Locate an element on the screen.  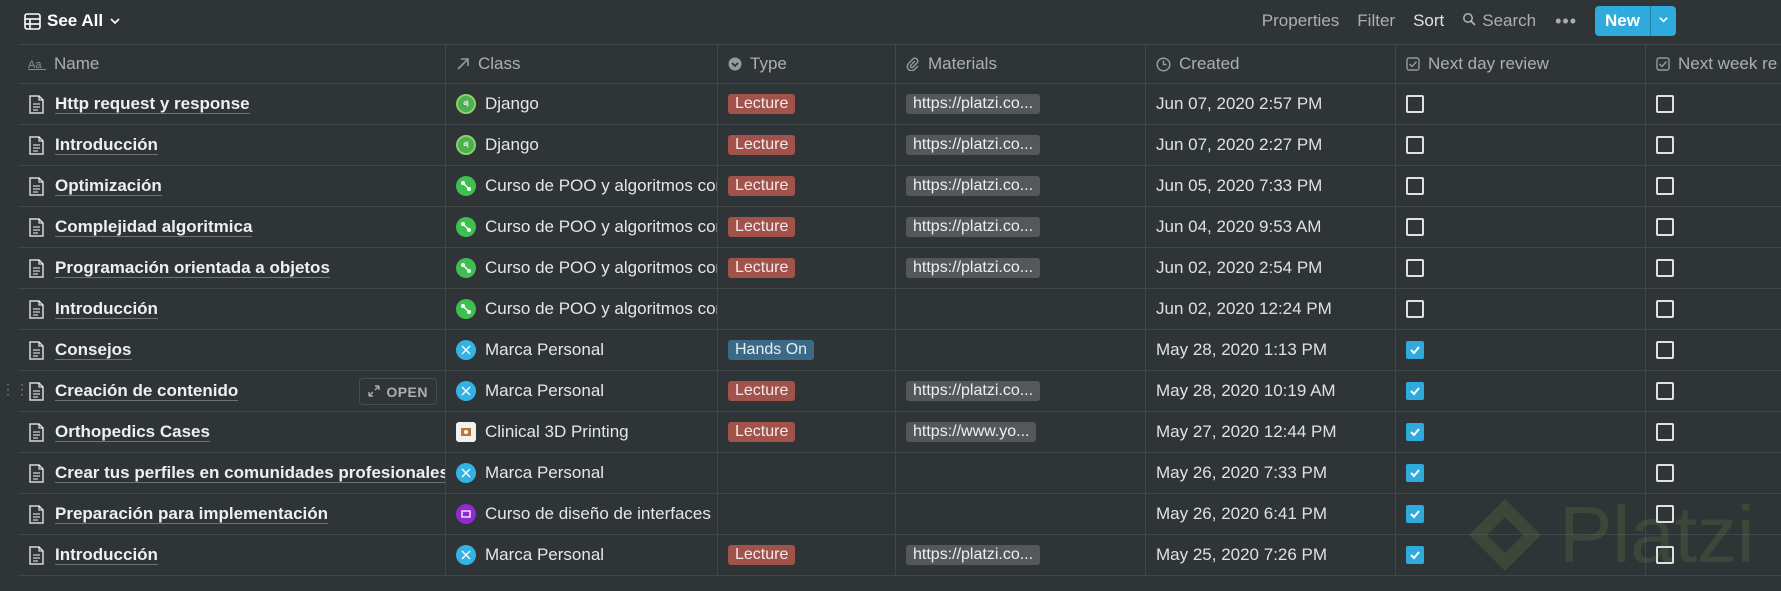
class-cell: Clinical 3D Printing is located at coordinates (582, 432).